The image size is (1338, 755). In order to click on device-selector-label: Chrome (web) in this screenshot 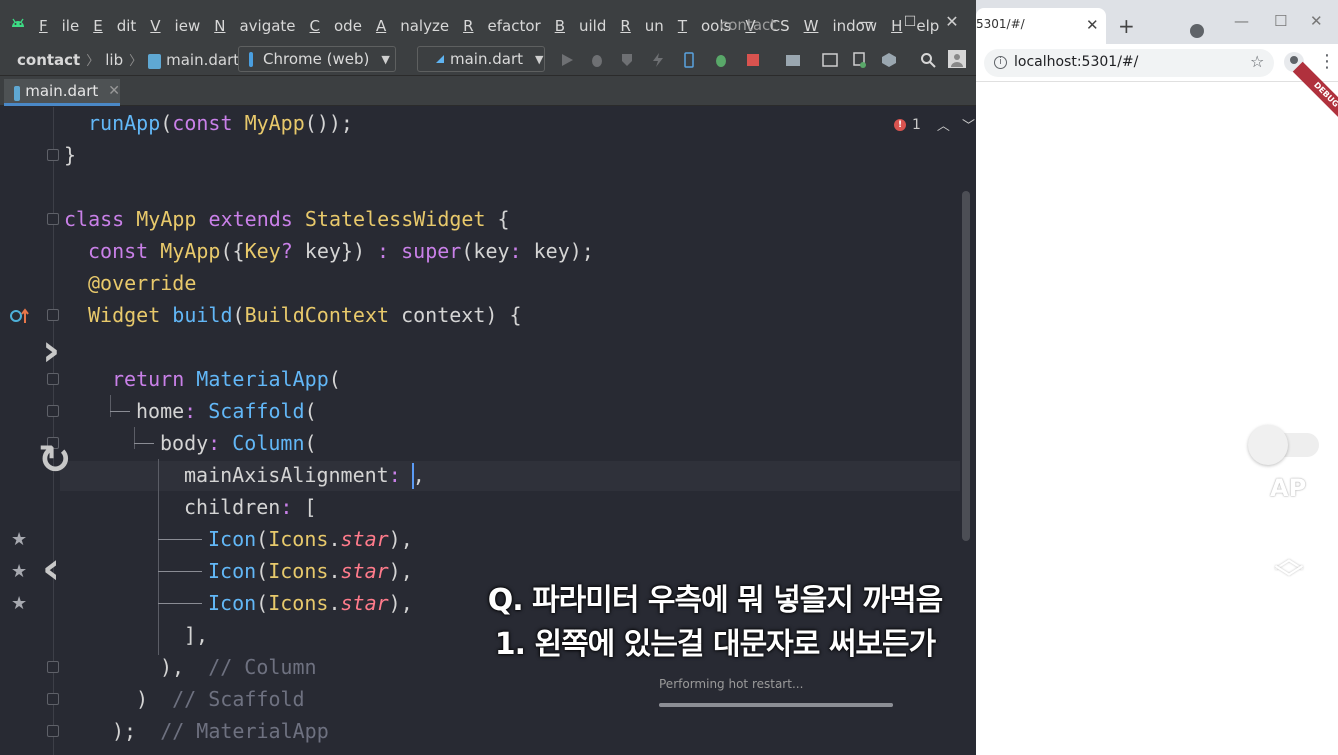, I will do `click(316, 59)`.